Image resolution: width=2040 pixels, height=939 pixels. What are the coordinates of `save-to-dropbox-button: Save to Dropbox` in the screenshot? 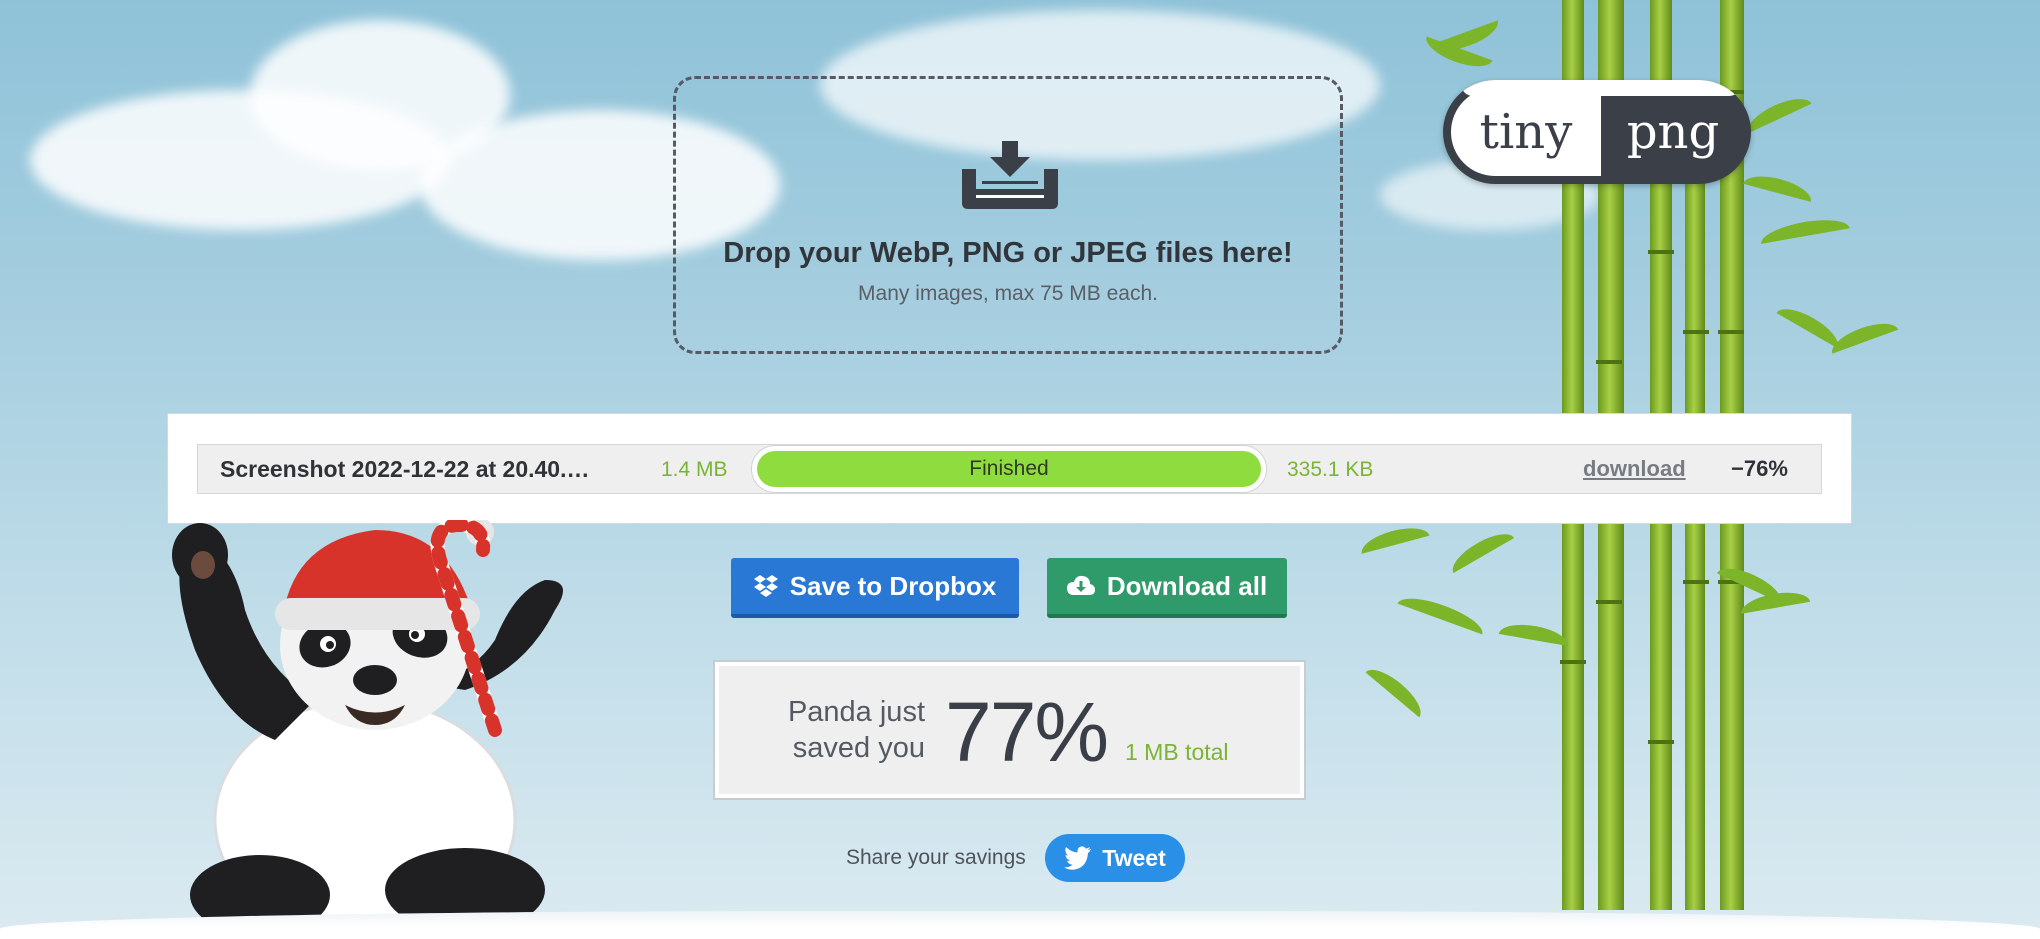 It's located at (875, 588).